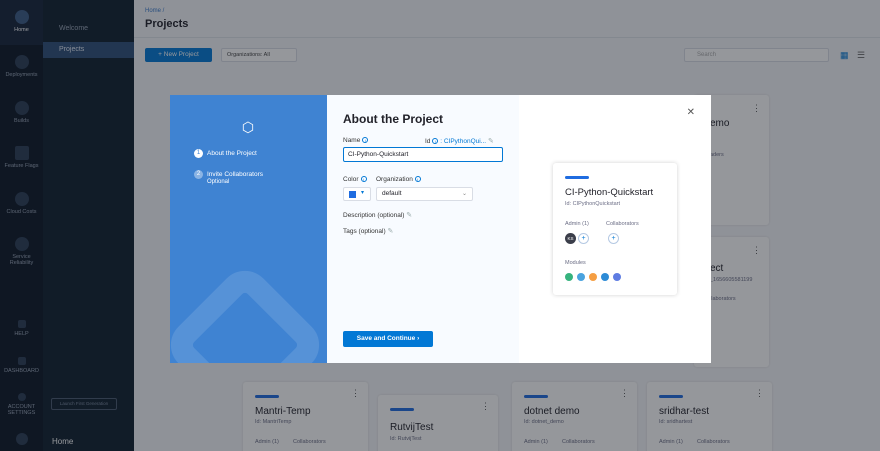  I want to click on decorative-shape, so click(248, 311).